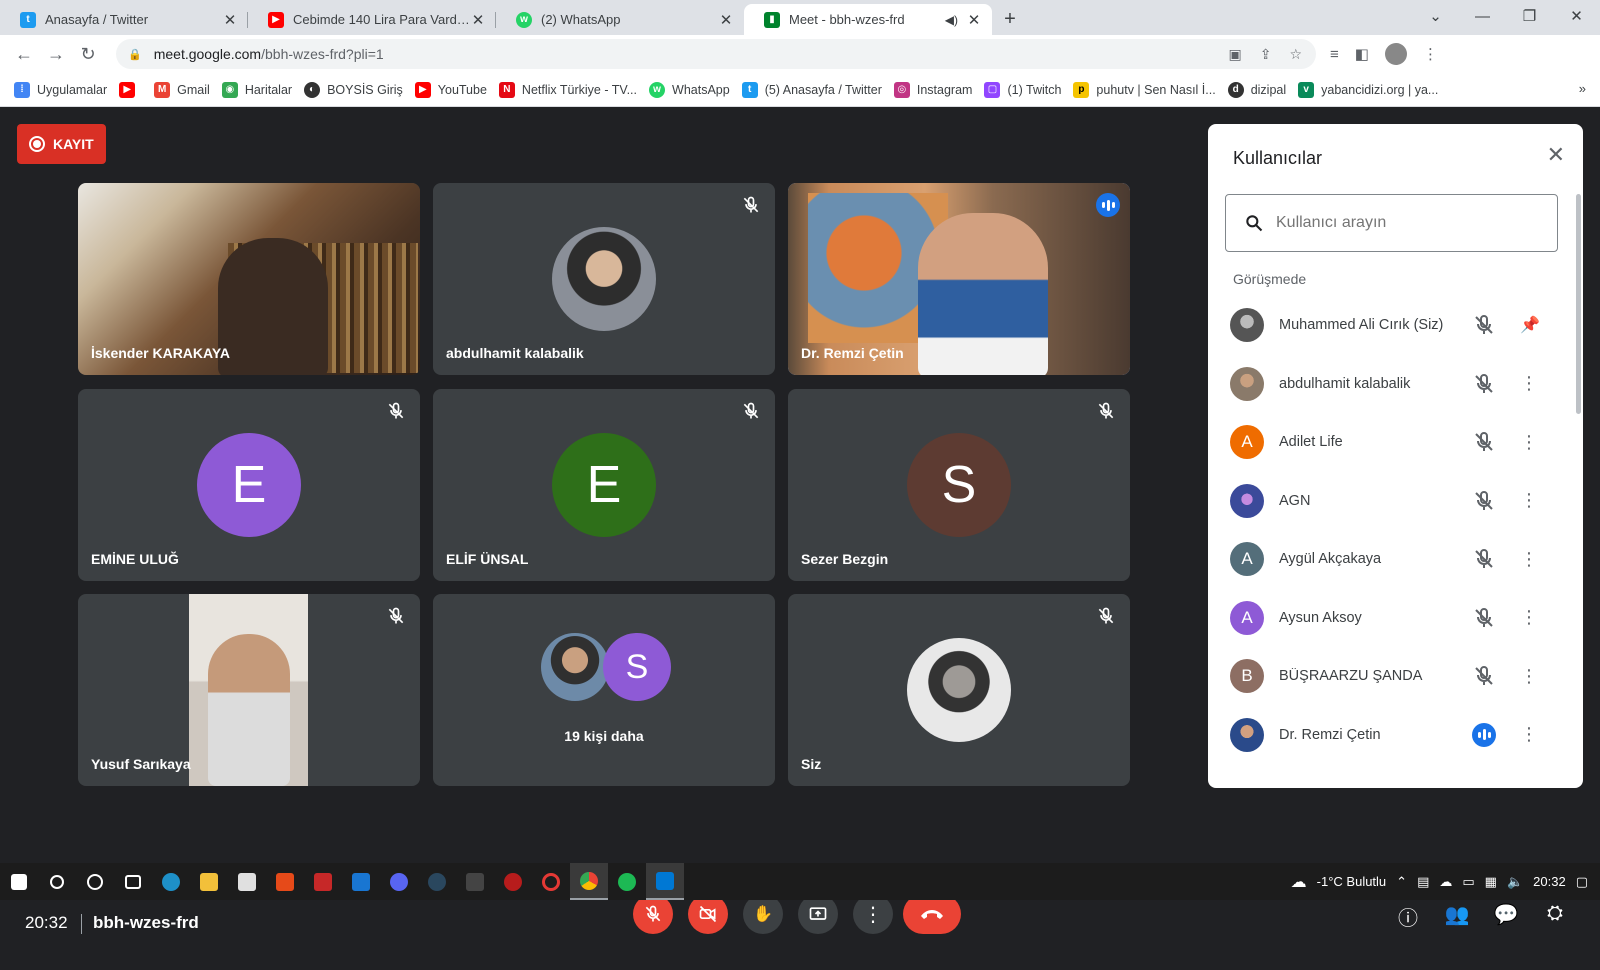 The width and height of the screenshot is (1600, 970). What do you see at coordinates (665, 881) in the screenshot?
I see `taskbar-photos` at bounding box center [665, 881].